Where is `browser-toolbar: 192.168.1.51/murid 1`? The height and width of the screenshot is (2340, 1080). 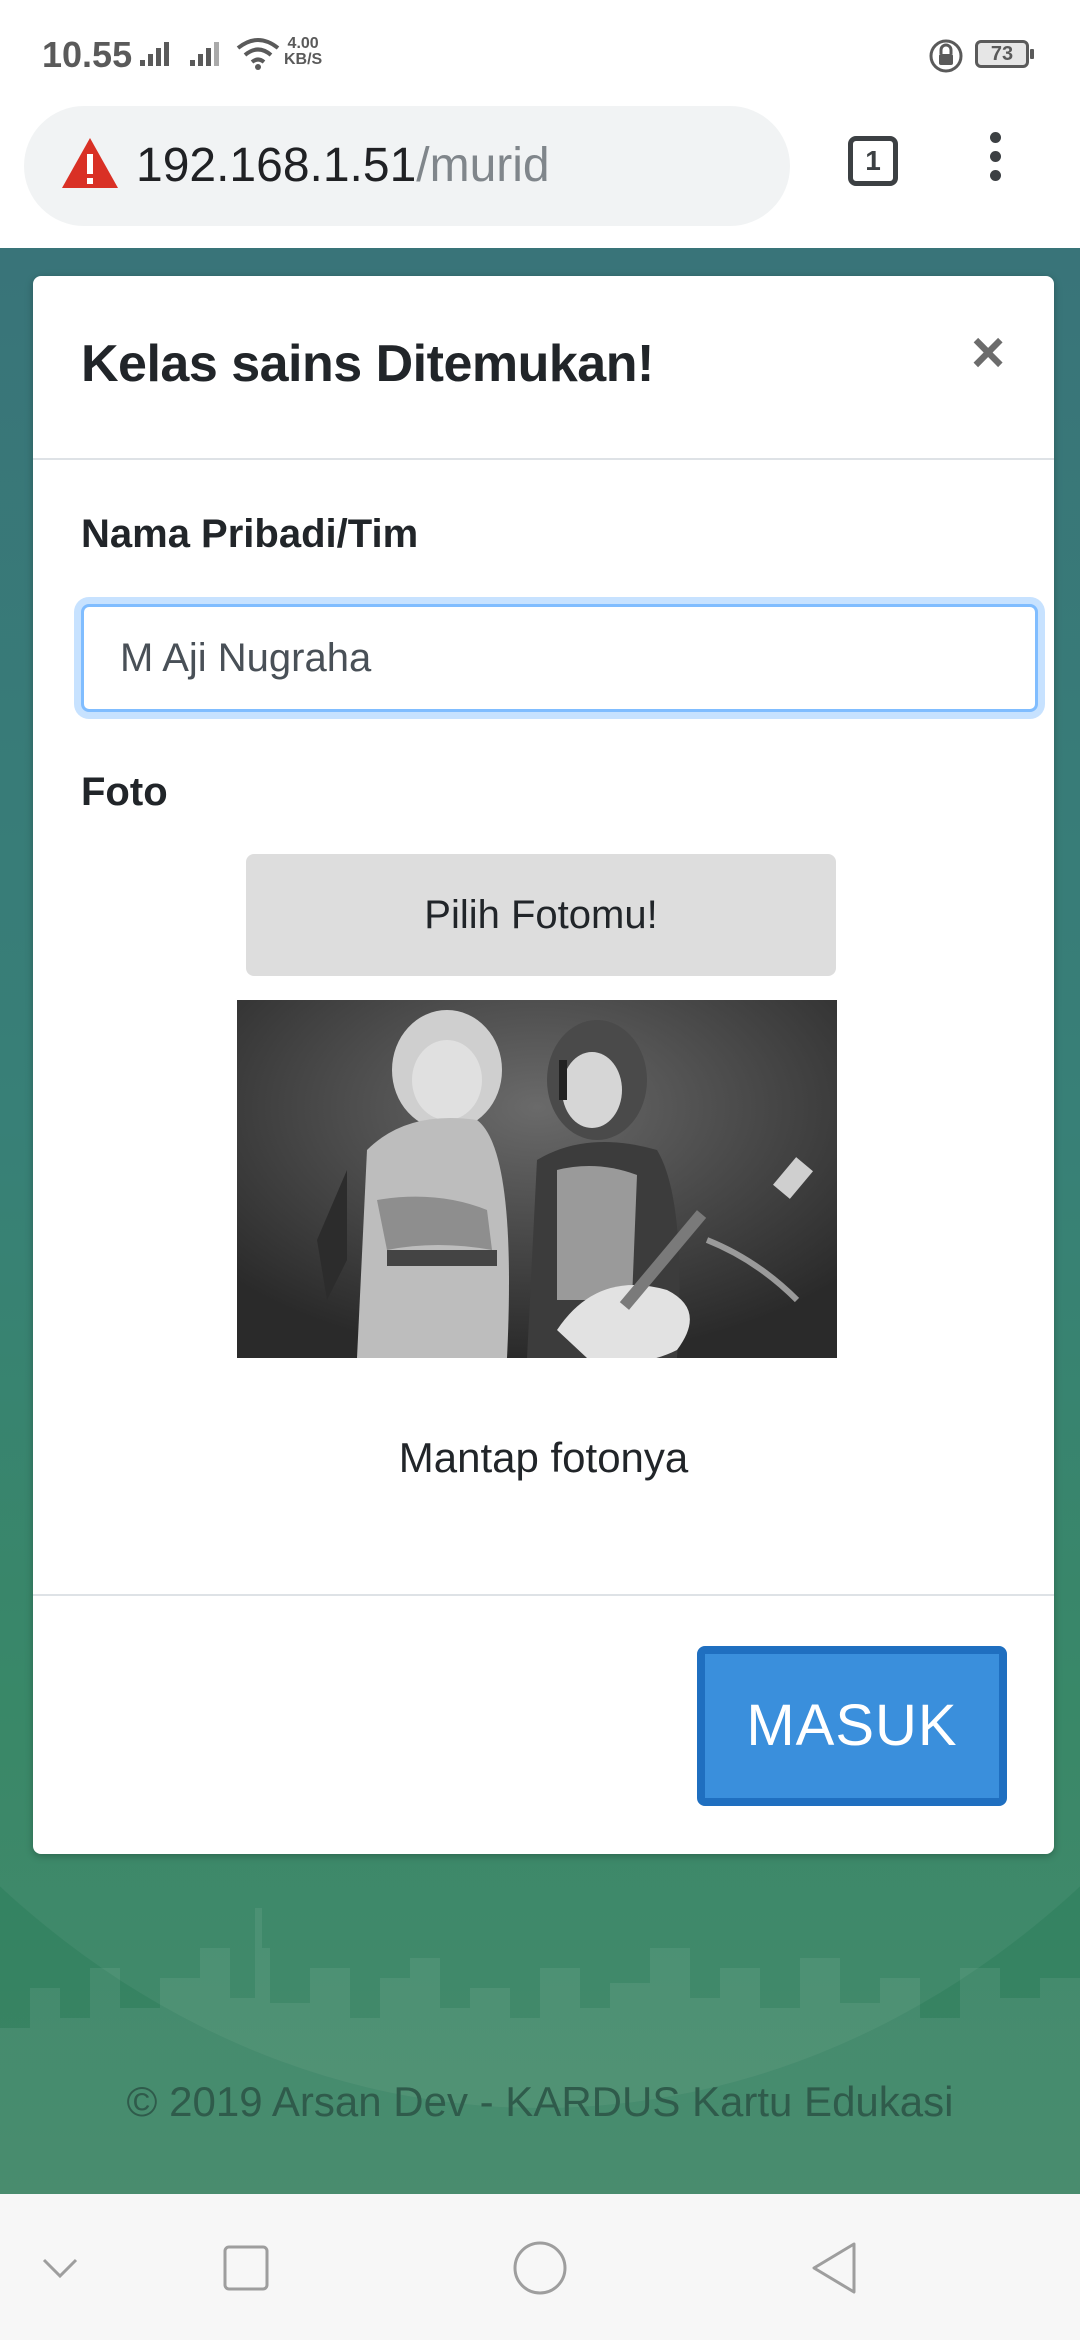 browser-toolbar: 192.168.1.51/murid 1 is located at coordinates (540, 174).